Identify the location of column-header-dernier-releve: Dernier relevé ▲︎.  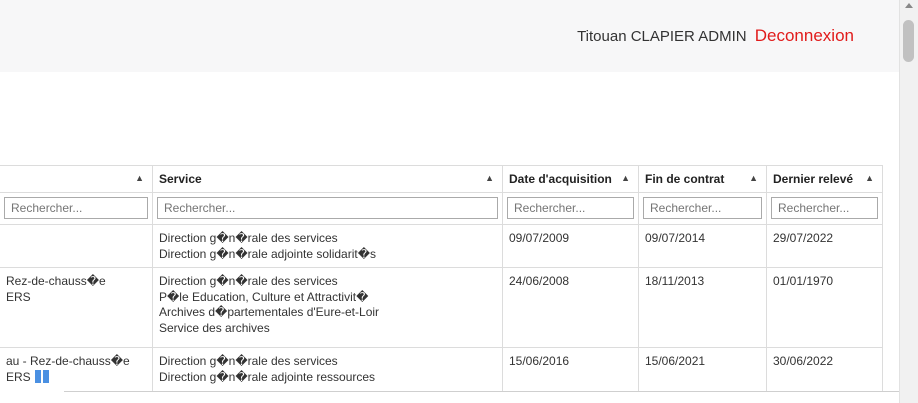
(824, 179).